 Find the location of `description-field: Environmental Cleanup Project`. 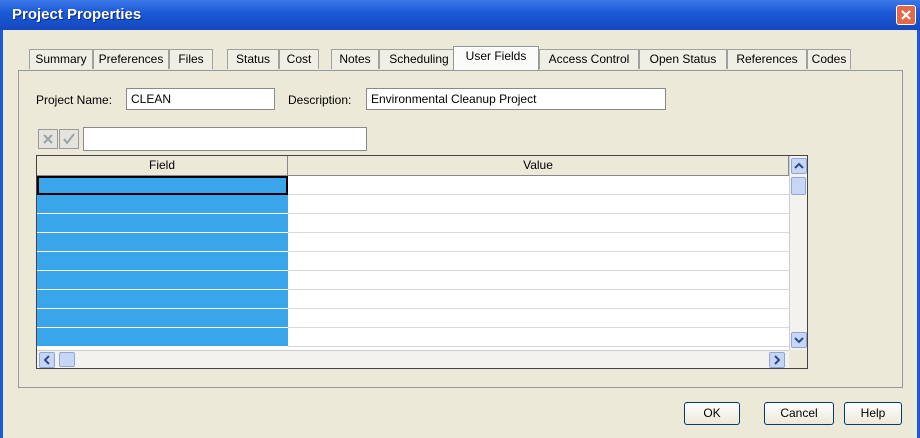

description-field: Environmental Cleanup Project is located at coordinates (516, 99).